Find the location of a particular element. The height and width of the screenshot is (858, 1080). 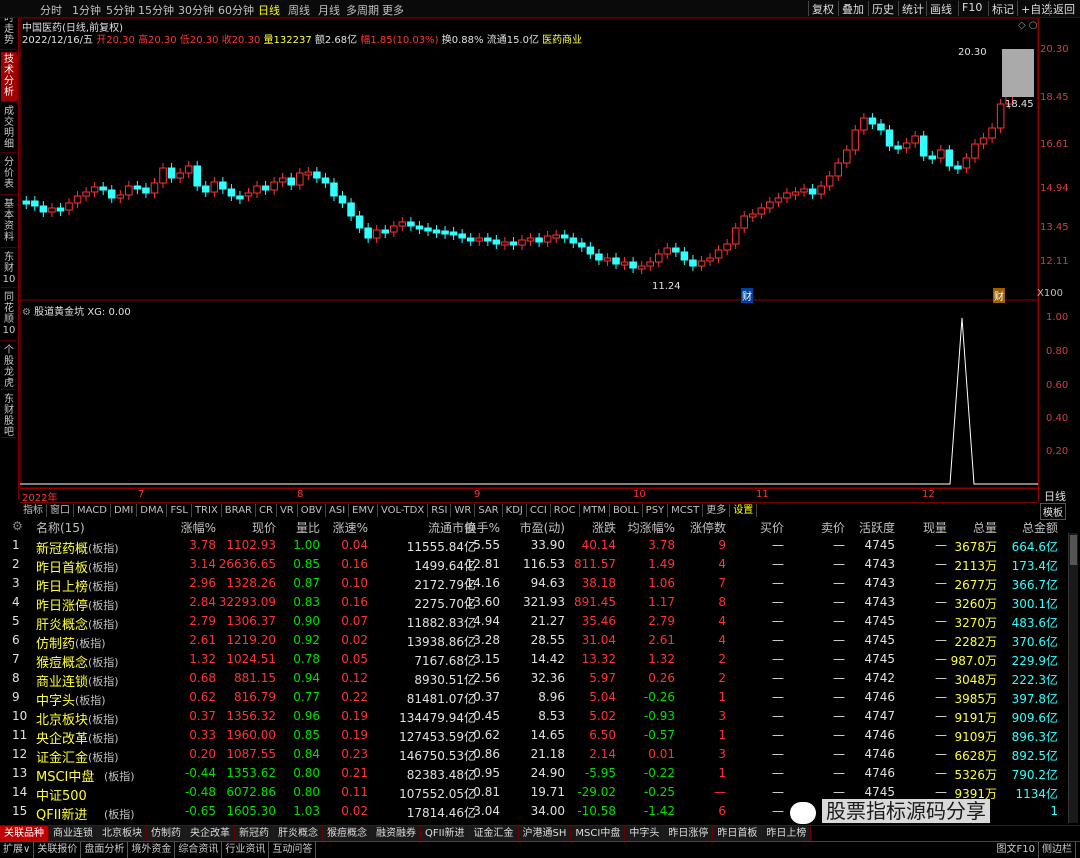

status-item-6: 行业资讯 is located at coordinates (246, 850).